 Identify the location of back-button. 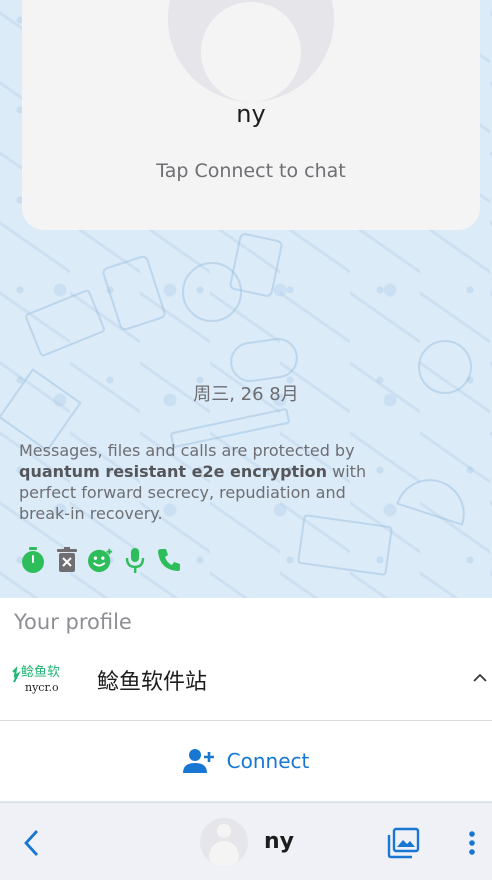
(32, 843).